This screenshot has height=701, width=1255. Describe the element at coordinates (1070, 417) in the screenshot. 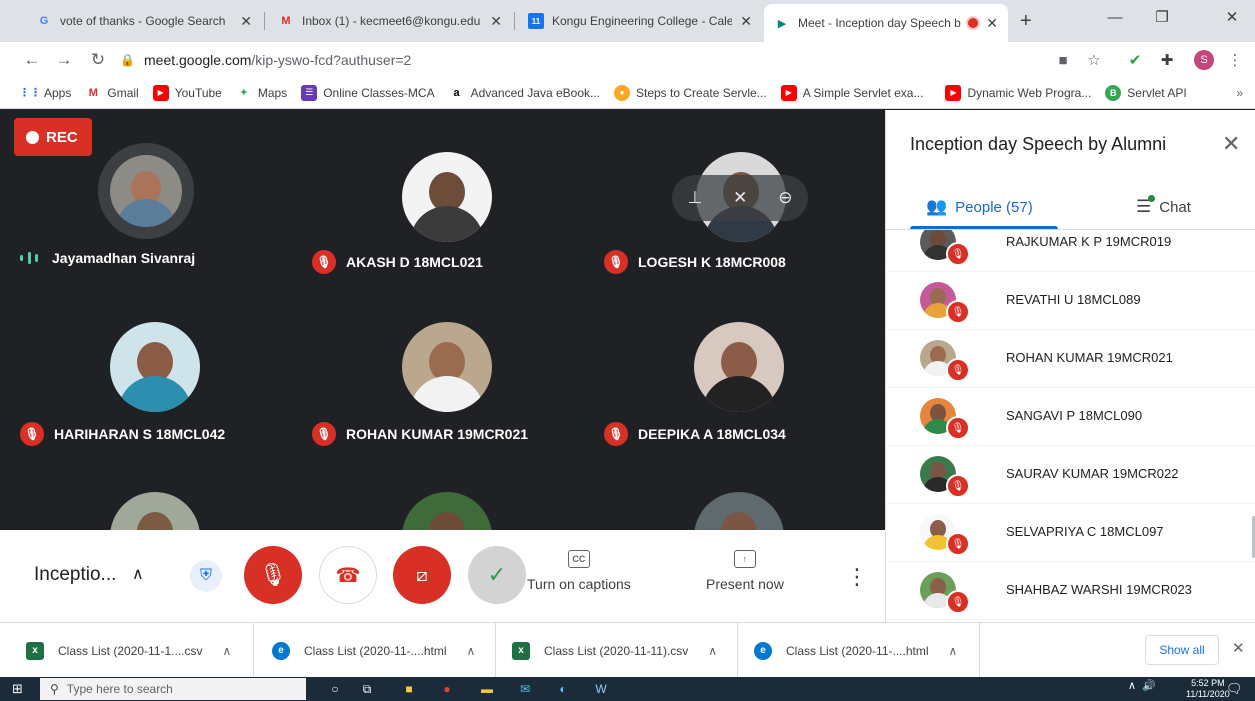

I see `list-item: 🎙 SANGAVI P 18MCL090` at that location.